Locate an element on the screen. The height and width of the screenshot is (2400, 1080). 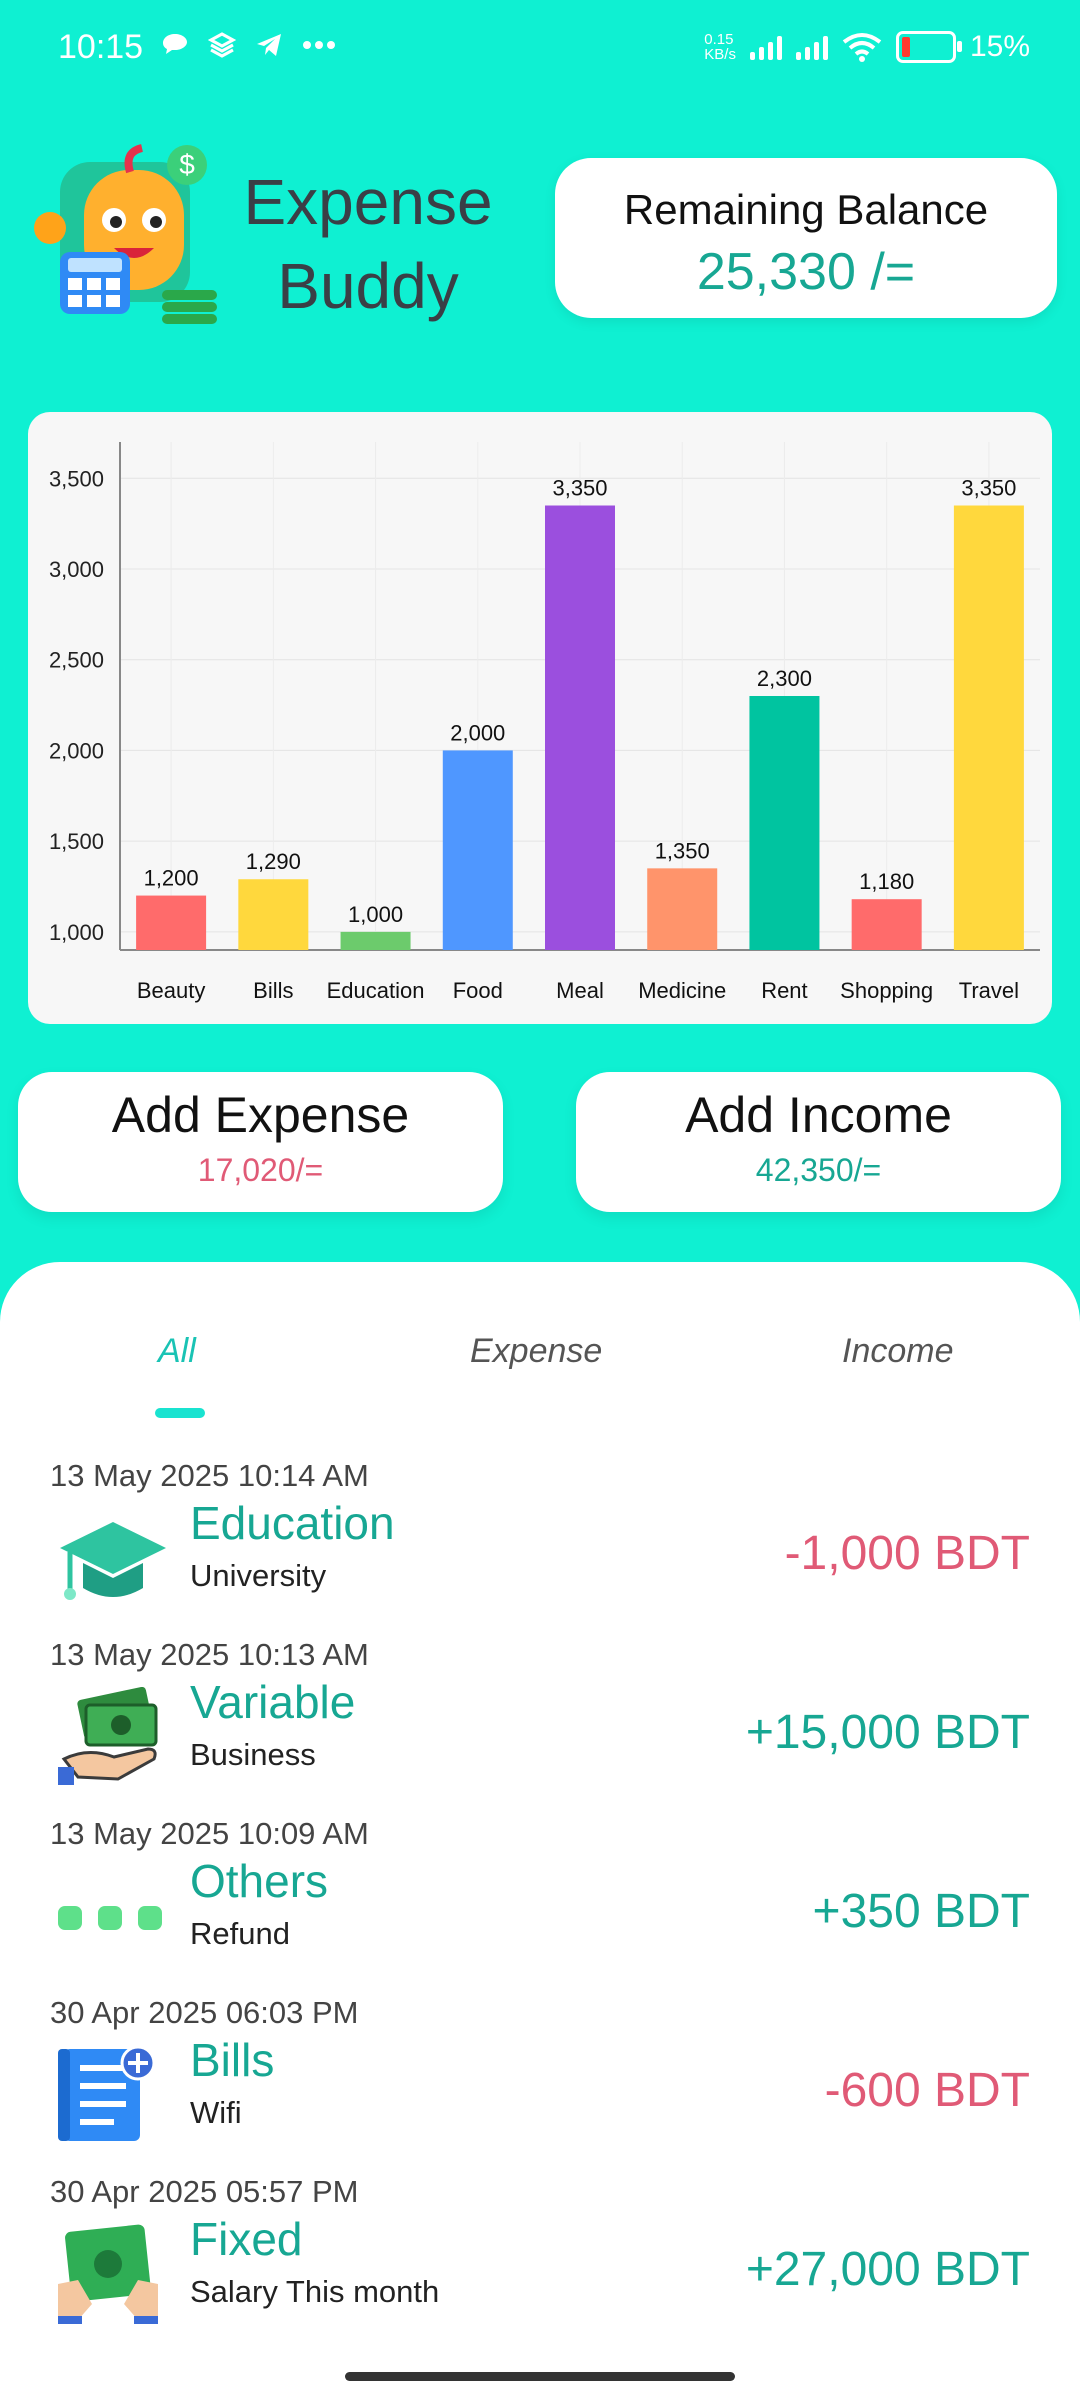
home-indicator is located at coordinates (540, 2376).